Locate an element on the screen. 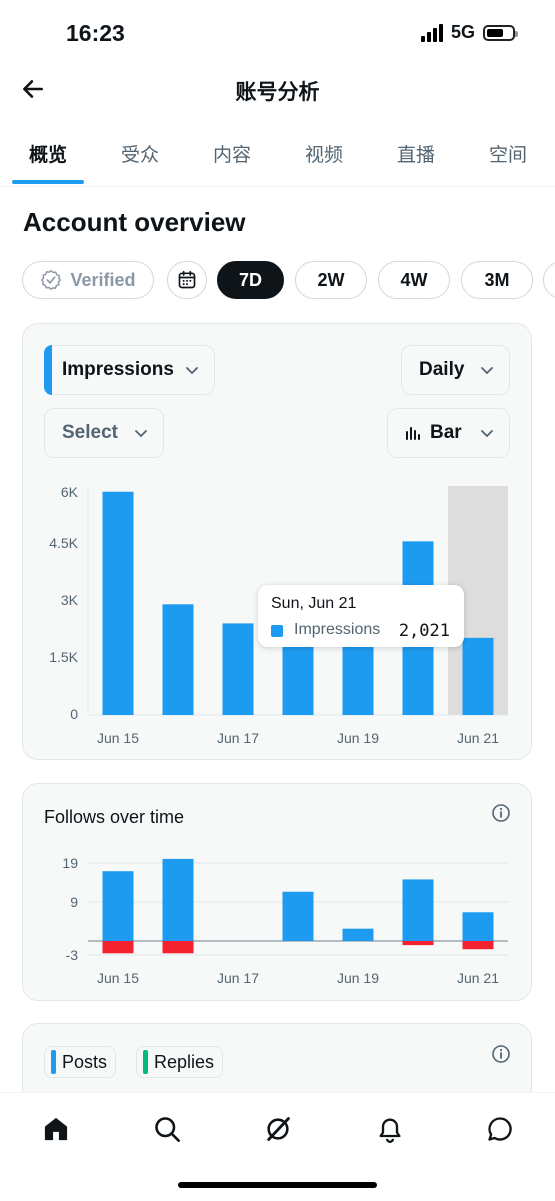 This screenshot has height=1201, width=555. legend-posts: Posts is located at coordinates (80, 1062).